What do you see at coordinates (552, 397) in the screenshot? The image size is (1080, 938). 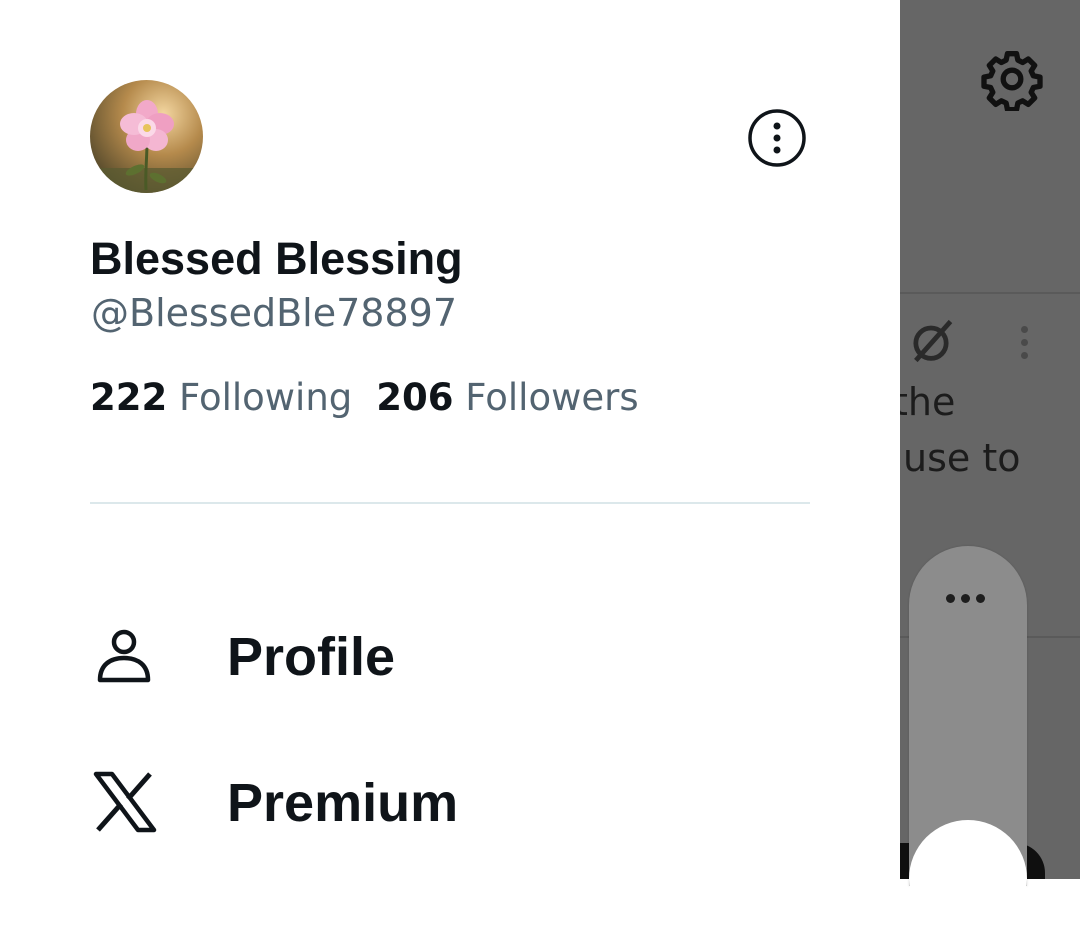 I see `followers-label: Followers` at bounding box center [552, 397].